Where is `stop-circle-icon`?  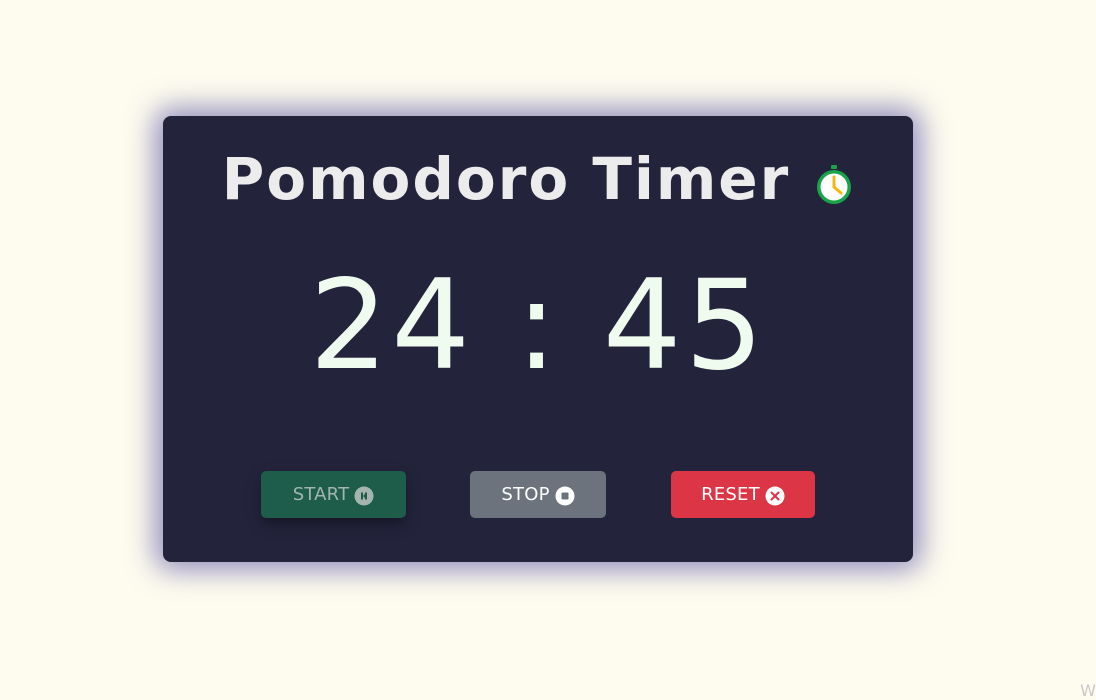 stop-circle-icon is located at coordinates (565, 496).